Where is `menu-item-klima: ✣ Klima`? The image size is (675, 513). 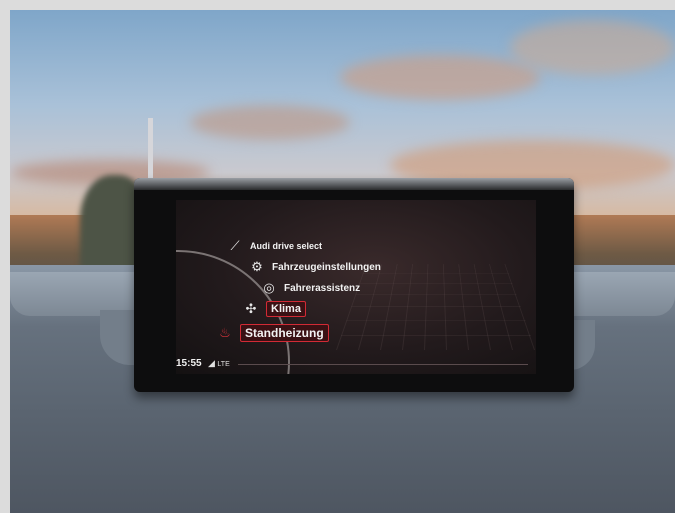
menu-item-klima: ✣ Klima is located at coordinates (274, 309).